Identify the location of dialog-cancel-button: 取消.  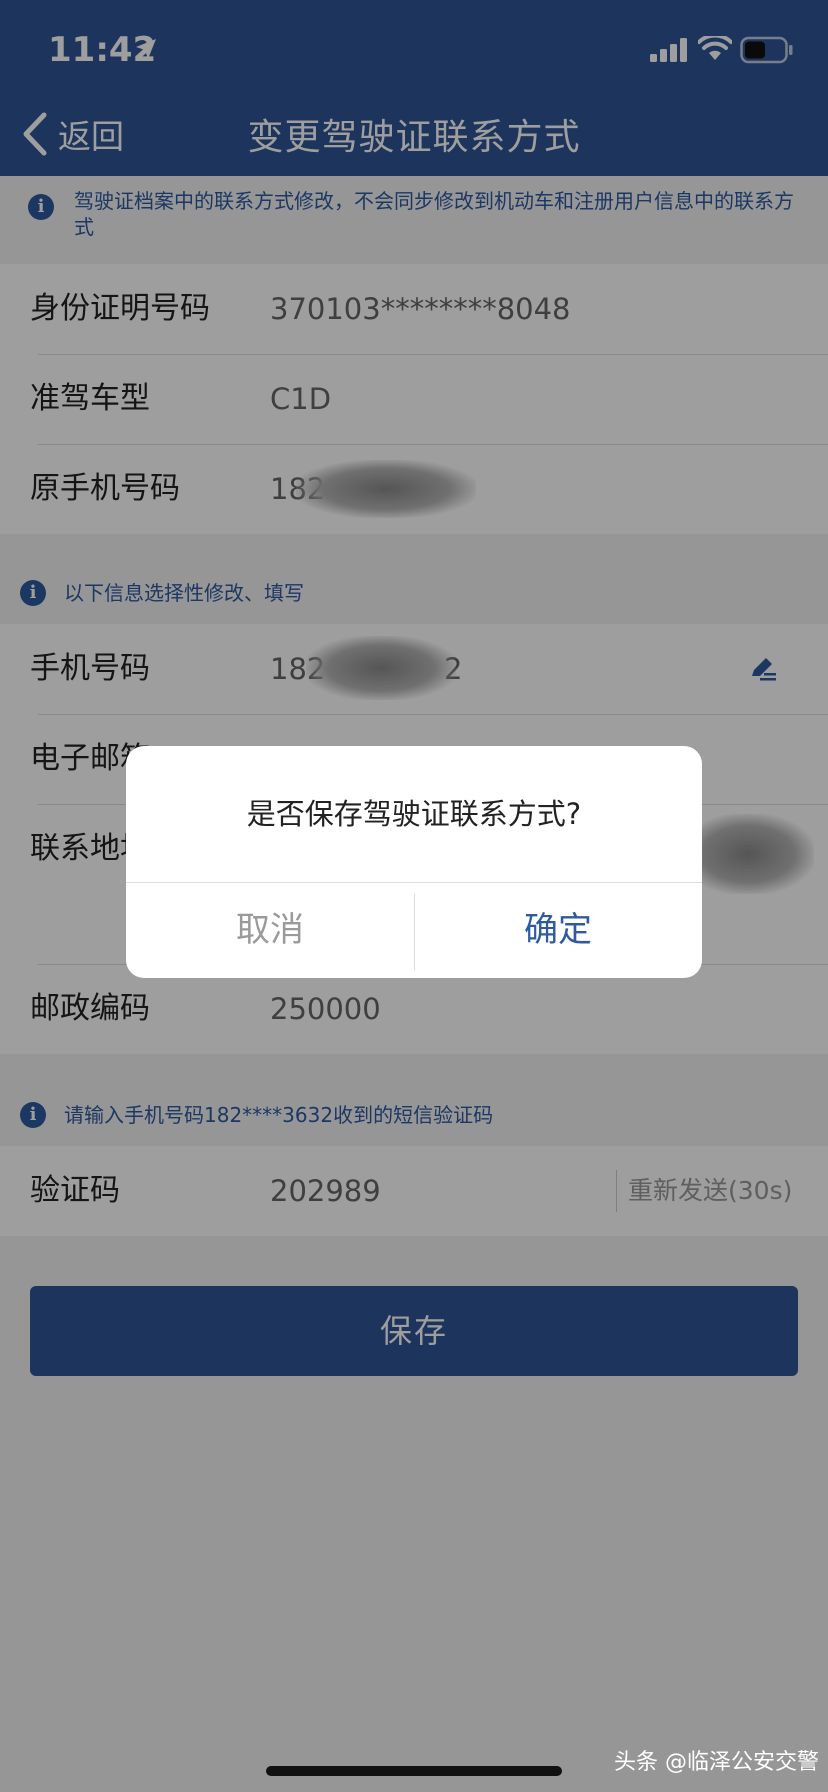
(270, 930).